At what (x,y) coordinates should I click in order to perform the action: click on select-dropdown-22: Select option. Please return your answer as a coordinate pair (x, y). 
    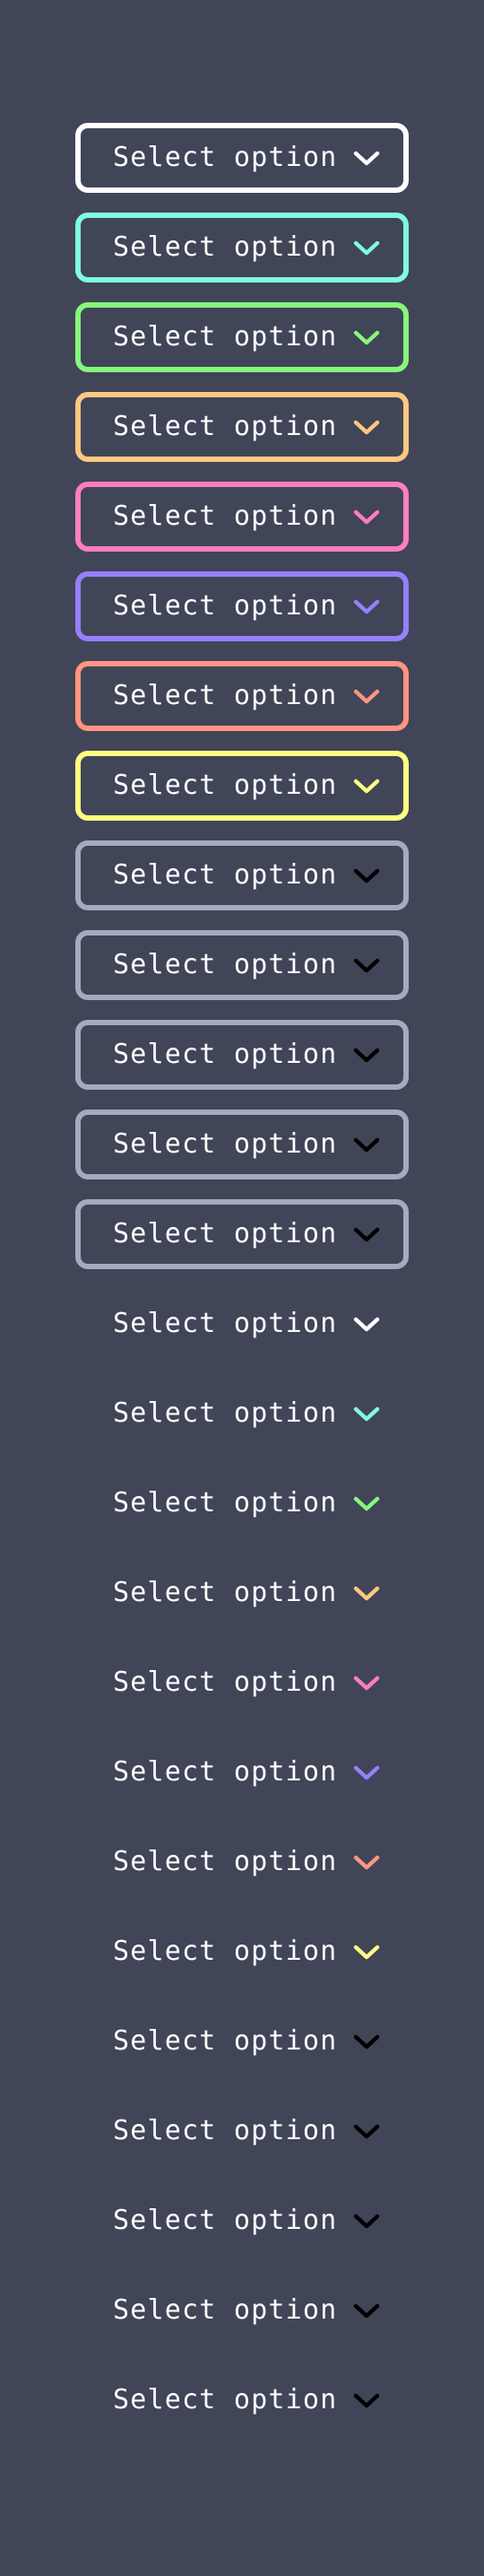
    Looking at the image, I should click on (242, 2041).